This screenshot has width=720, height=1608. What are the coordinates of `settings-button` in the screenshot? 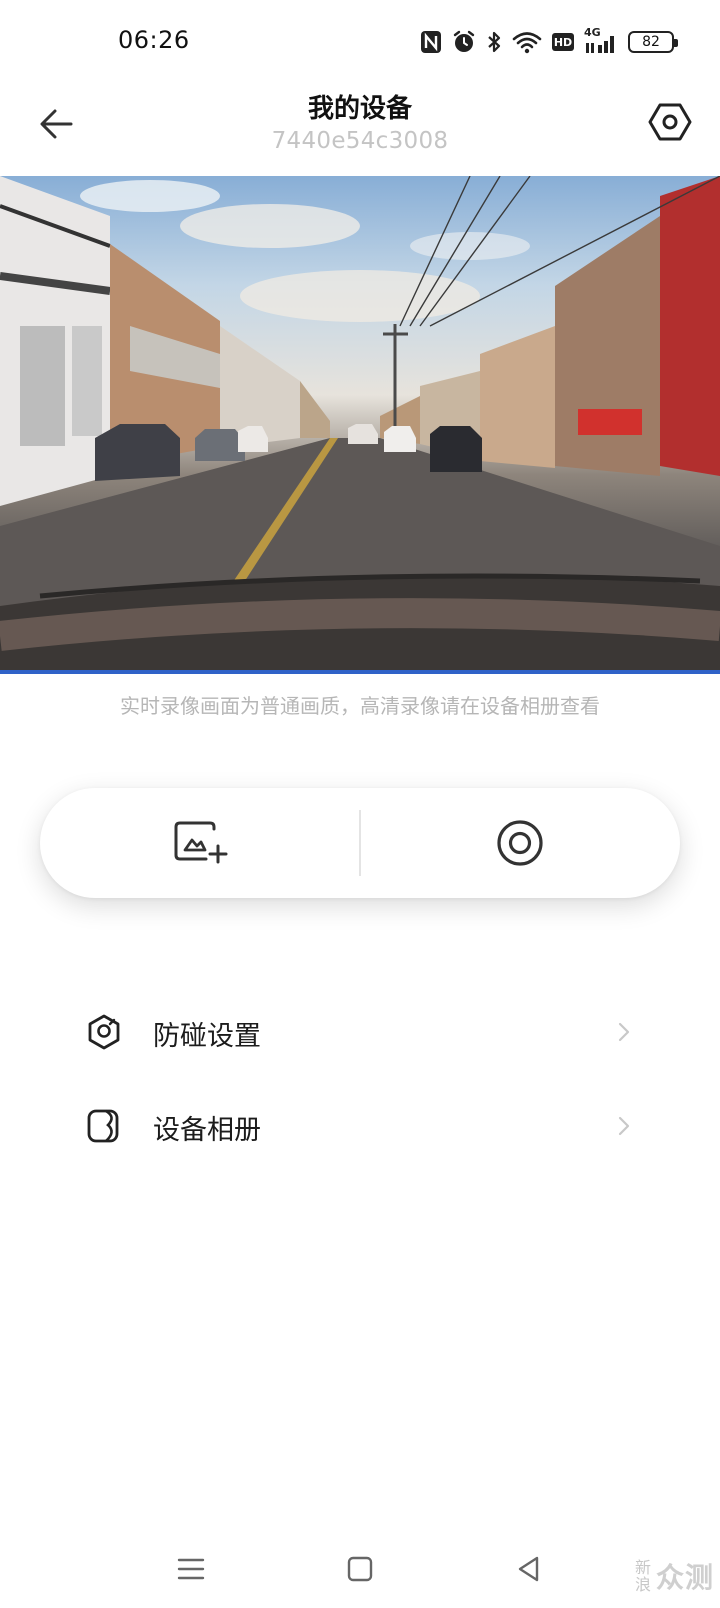 It's located at (670, 122).